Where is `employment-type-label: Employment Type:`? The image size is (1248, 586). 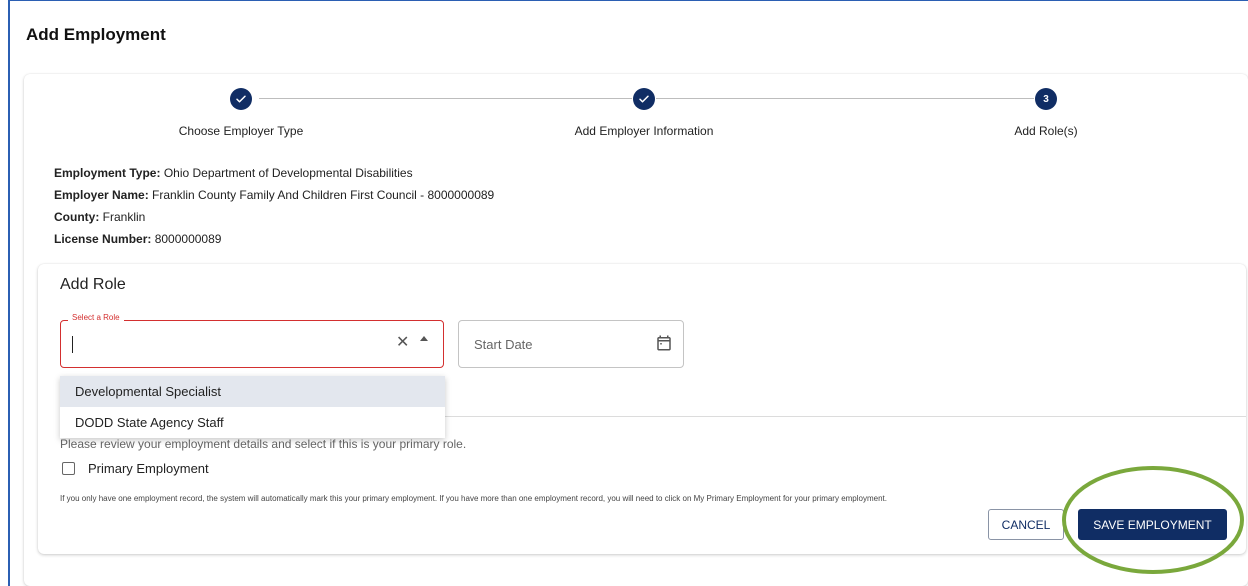 employment-type-label: Employment Type: is located at coordinates (107, 173).